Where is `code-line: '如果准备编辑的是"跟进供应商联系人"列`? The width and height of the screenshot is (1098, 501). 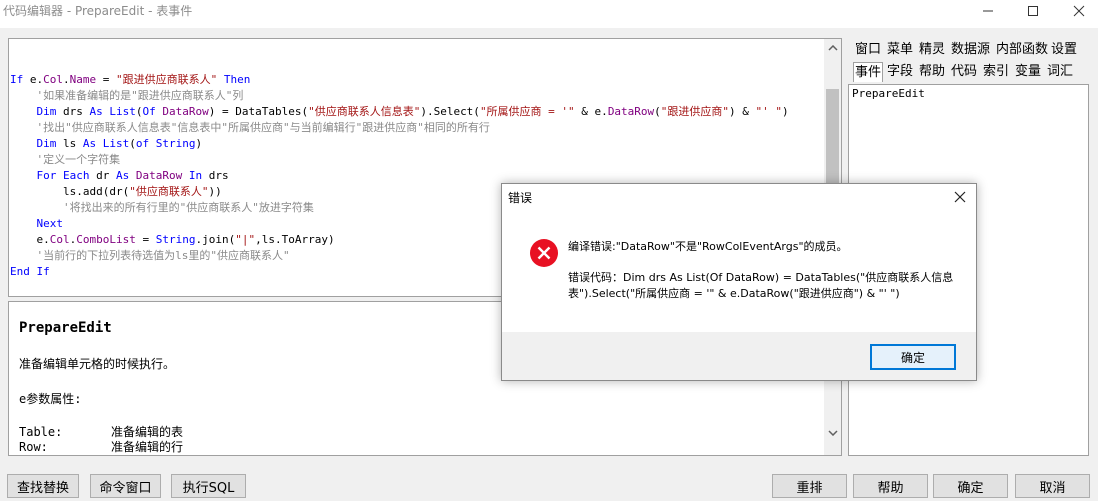 code-line: '如果准备编辑的是"跟进供应商联系人"列 is located at coordinates (399, 96).